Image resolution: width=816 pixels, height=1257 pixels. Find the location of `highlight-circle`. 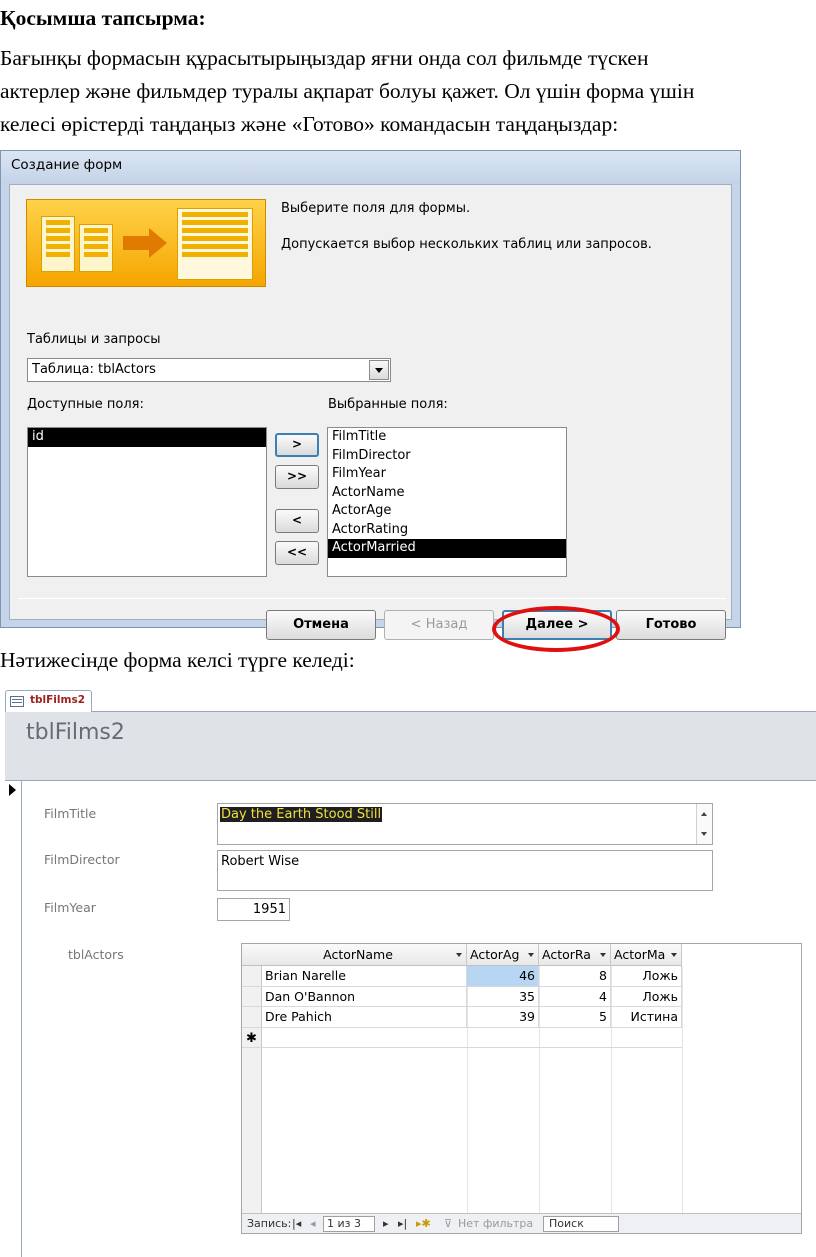

highlight-circle is located at coordinates (556, 629).